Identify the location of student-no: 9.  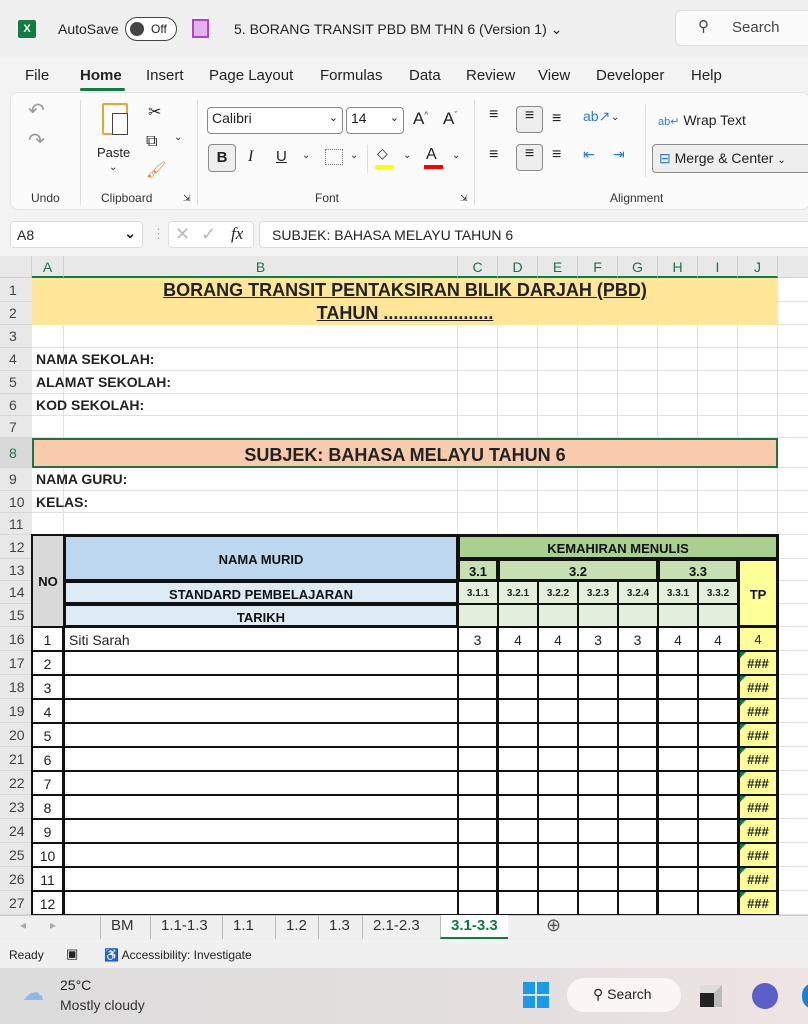
(48, 831).